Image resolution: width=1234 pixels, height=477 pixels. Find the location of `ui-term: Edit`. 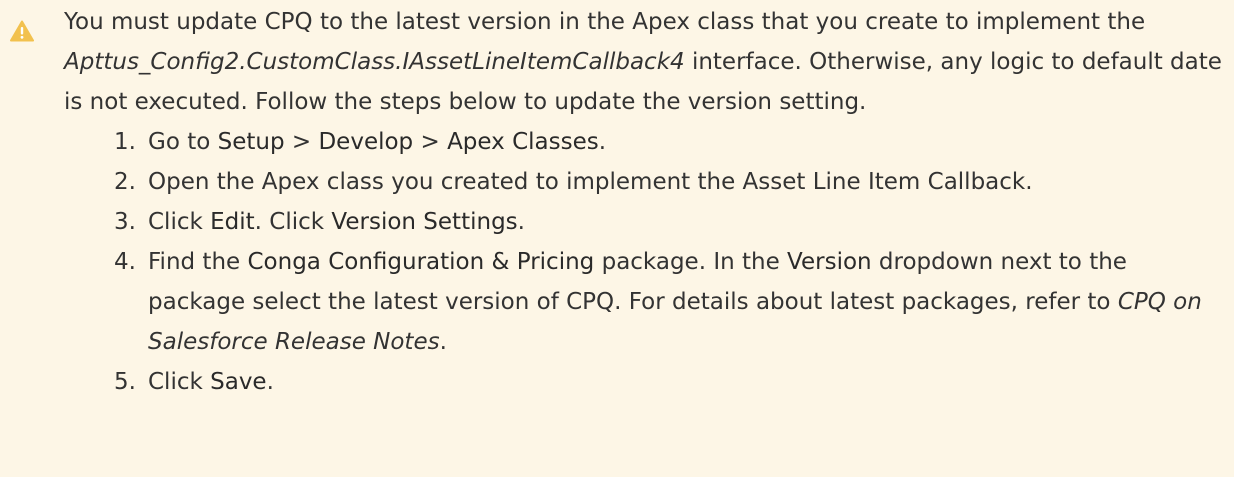

ui-term: Edit is located at coordinates (232, 222).